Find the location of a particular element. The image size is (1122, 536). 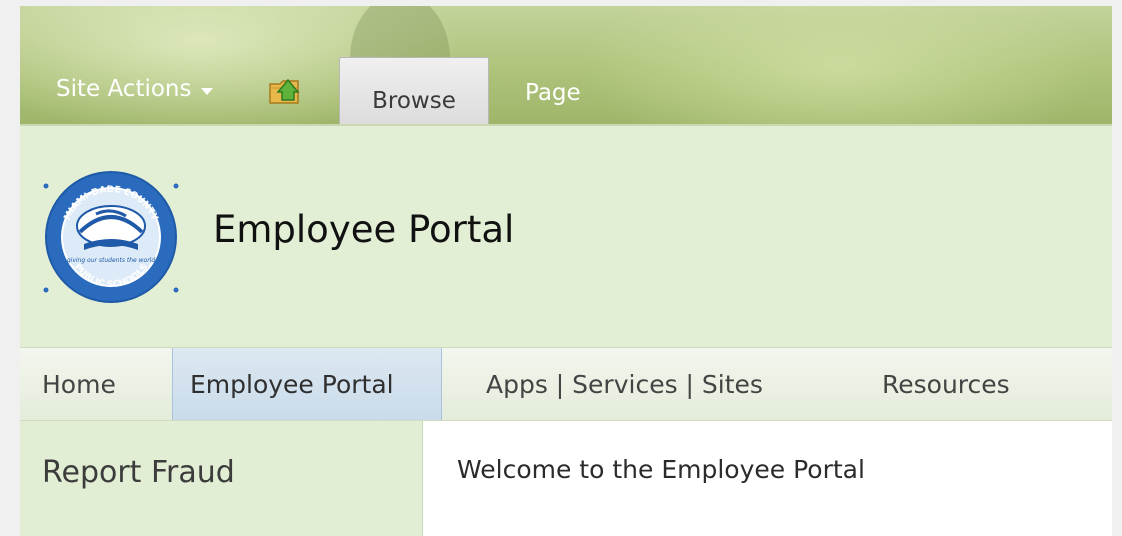

main-content: Welcome to the Employee Portal is located at coordinates (767, 478).